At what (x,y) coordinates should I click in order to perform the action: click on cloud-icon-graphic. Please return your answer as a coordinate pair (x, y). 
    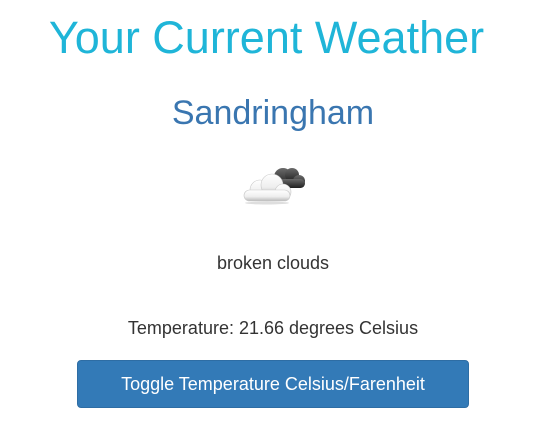
    Looking at the image, I should click on (274, 186).